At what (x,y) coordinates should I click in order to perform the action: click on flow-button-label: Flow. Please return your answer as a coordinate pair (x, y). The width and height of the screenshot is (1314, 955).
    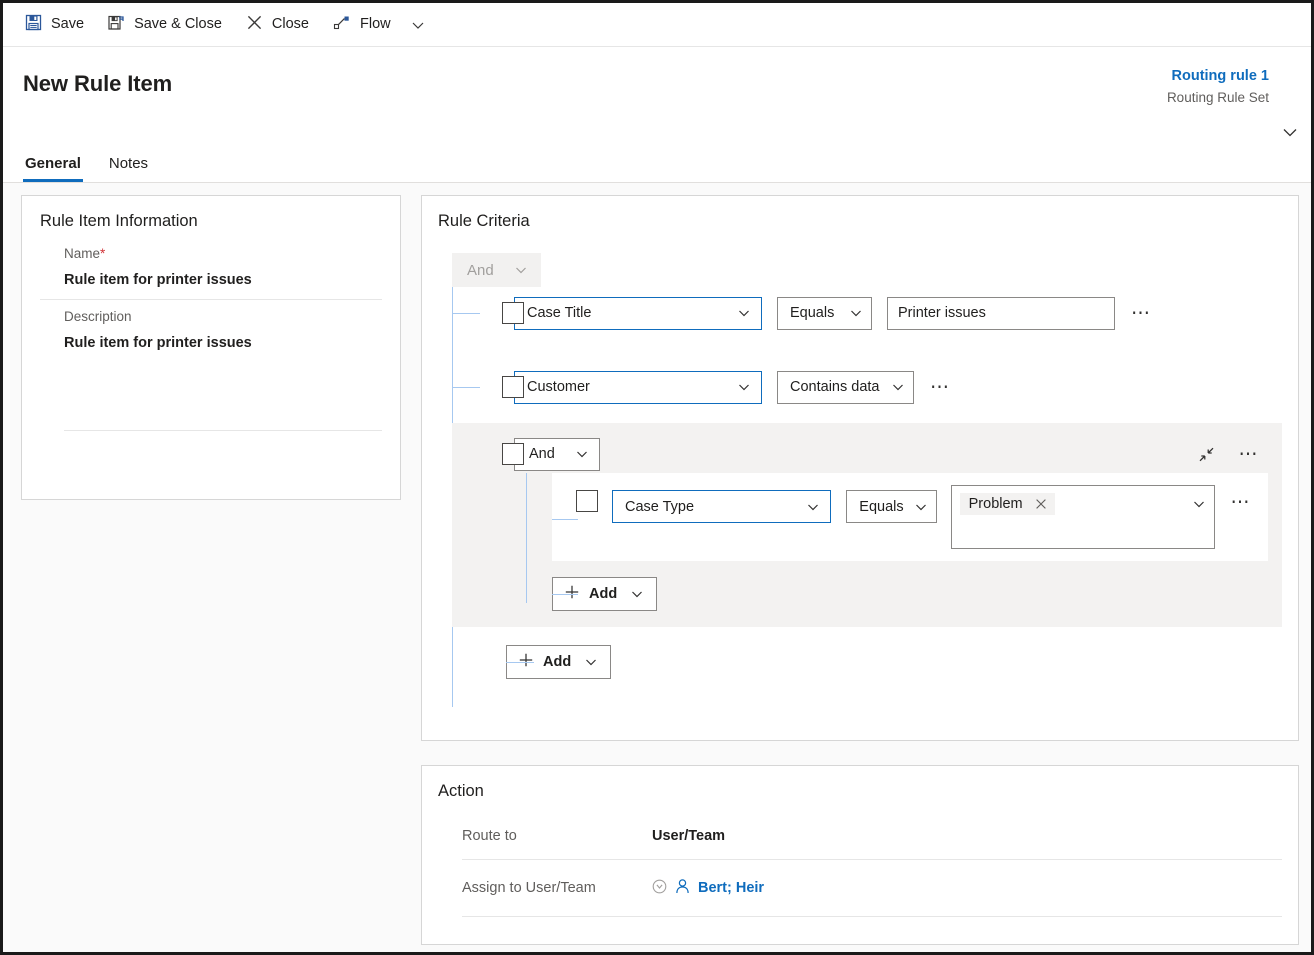
    Looking at the image, I should click on (375, 24).